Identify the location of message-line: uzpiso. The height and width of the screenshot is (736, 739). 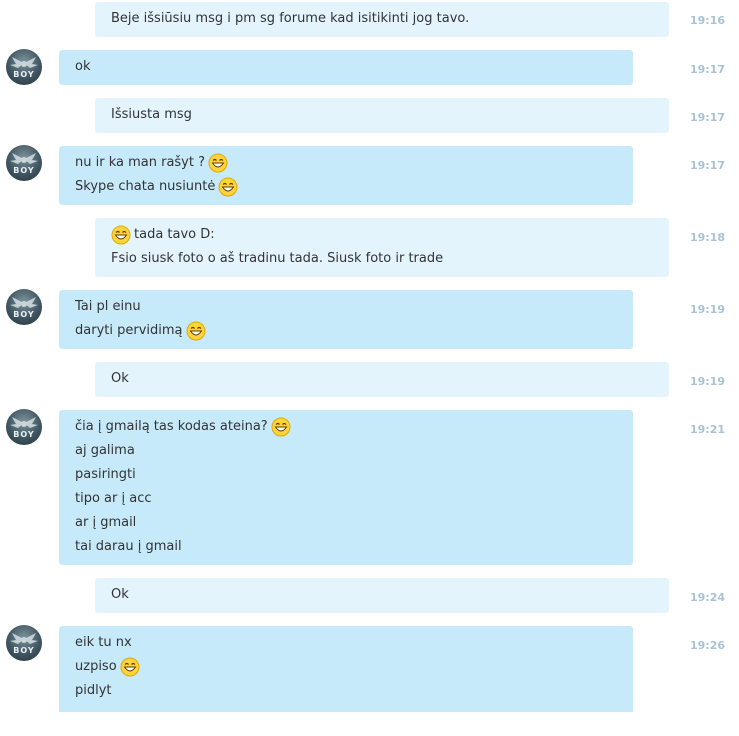
(109, 667).